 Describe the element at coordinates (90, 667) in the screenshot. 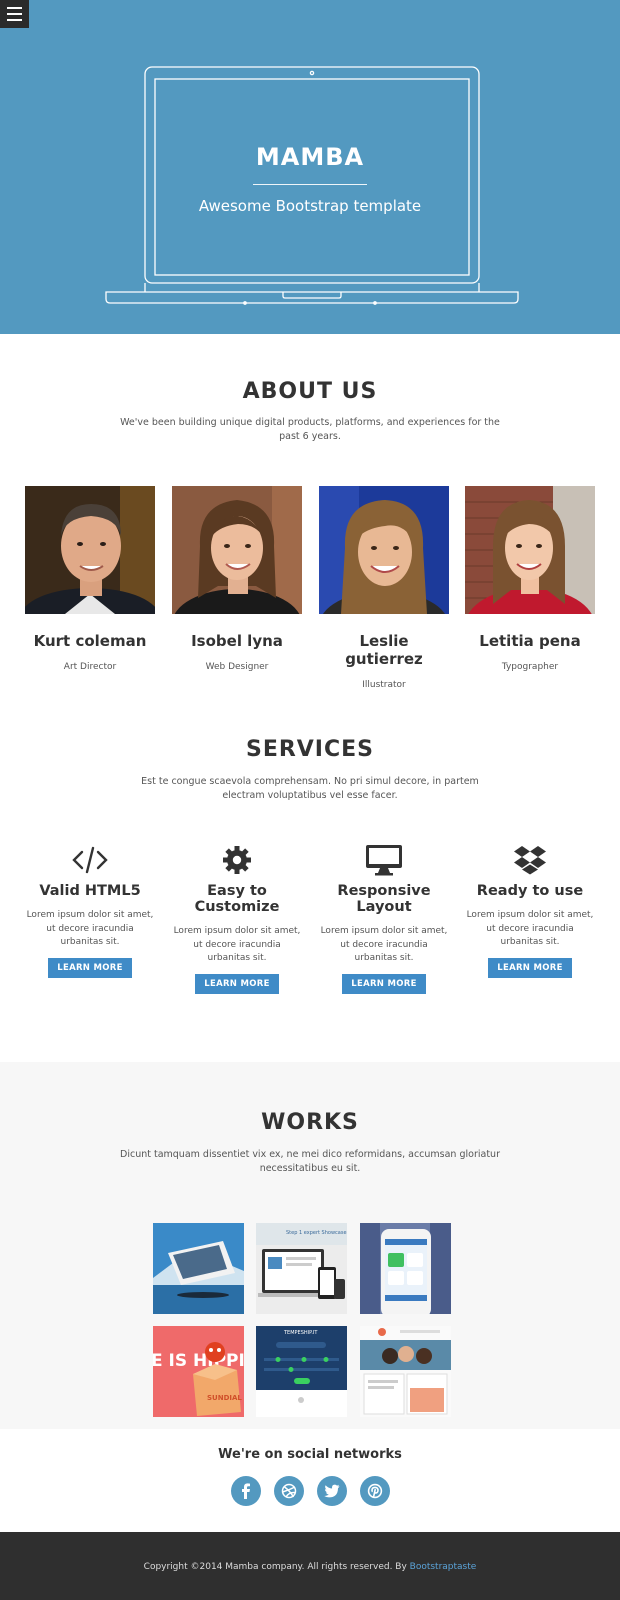

I see `member-role: Art Director` at that location.